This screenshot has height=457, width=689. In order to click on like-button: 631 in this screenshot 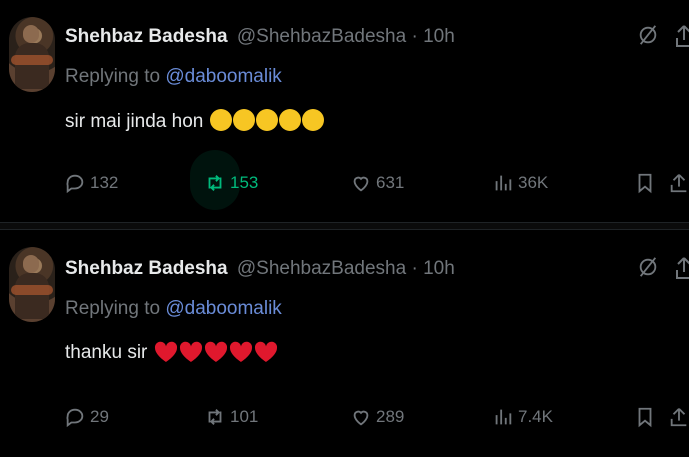, I will do `click(377, 183)`.